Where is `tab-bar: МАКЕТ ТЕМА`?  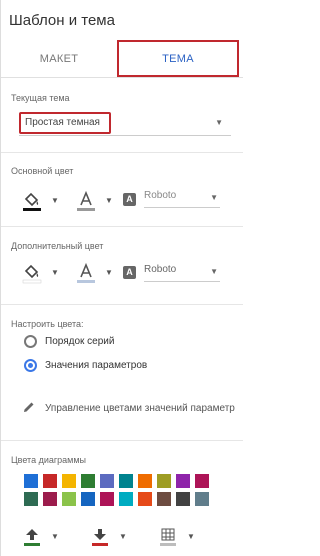
tab-bar: МАКЕТ ТЕМА is located at coordinates (122, 59).